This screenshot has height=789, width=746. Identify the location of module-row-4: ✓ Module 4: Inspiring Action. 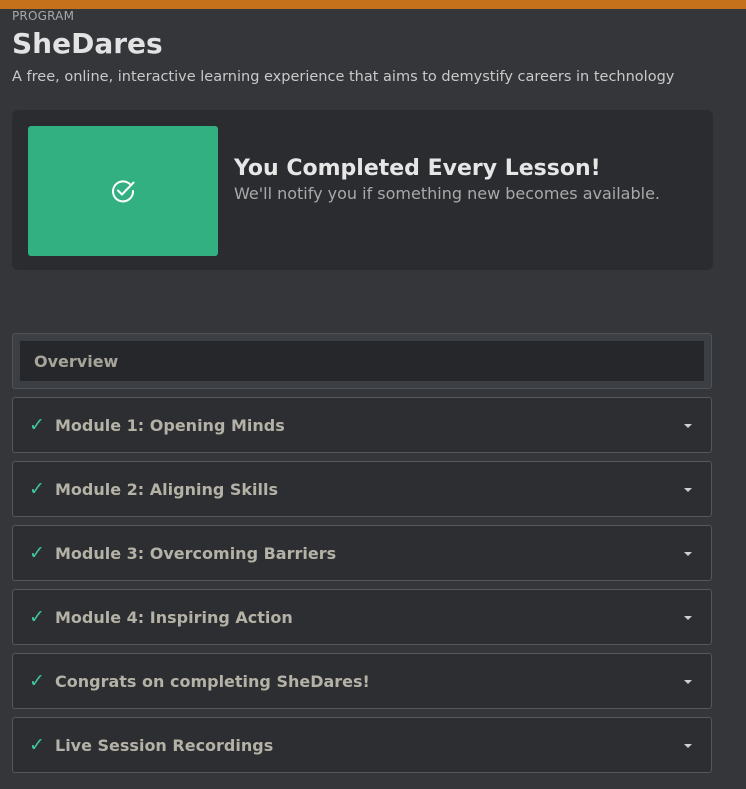
(362, 617).